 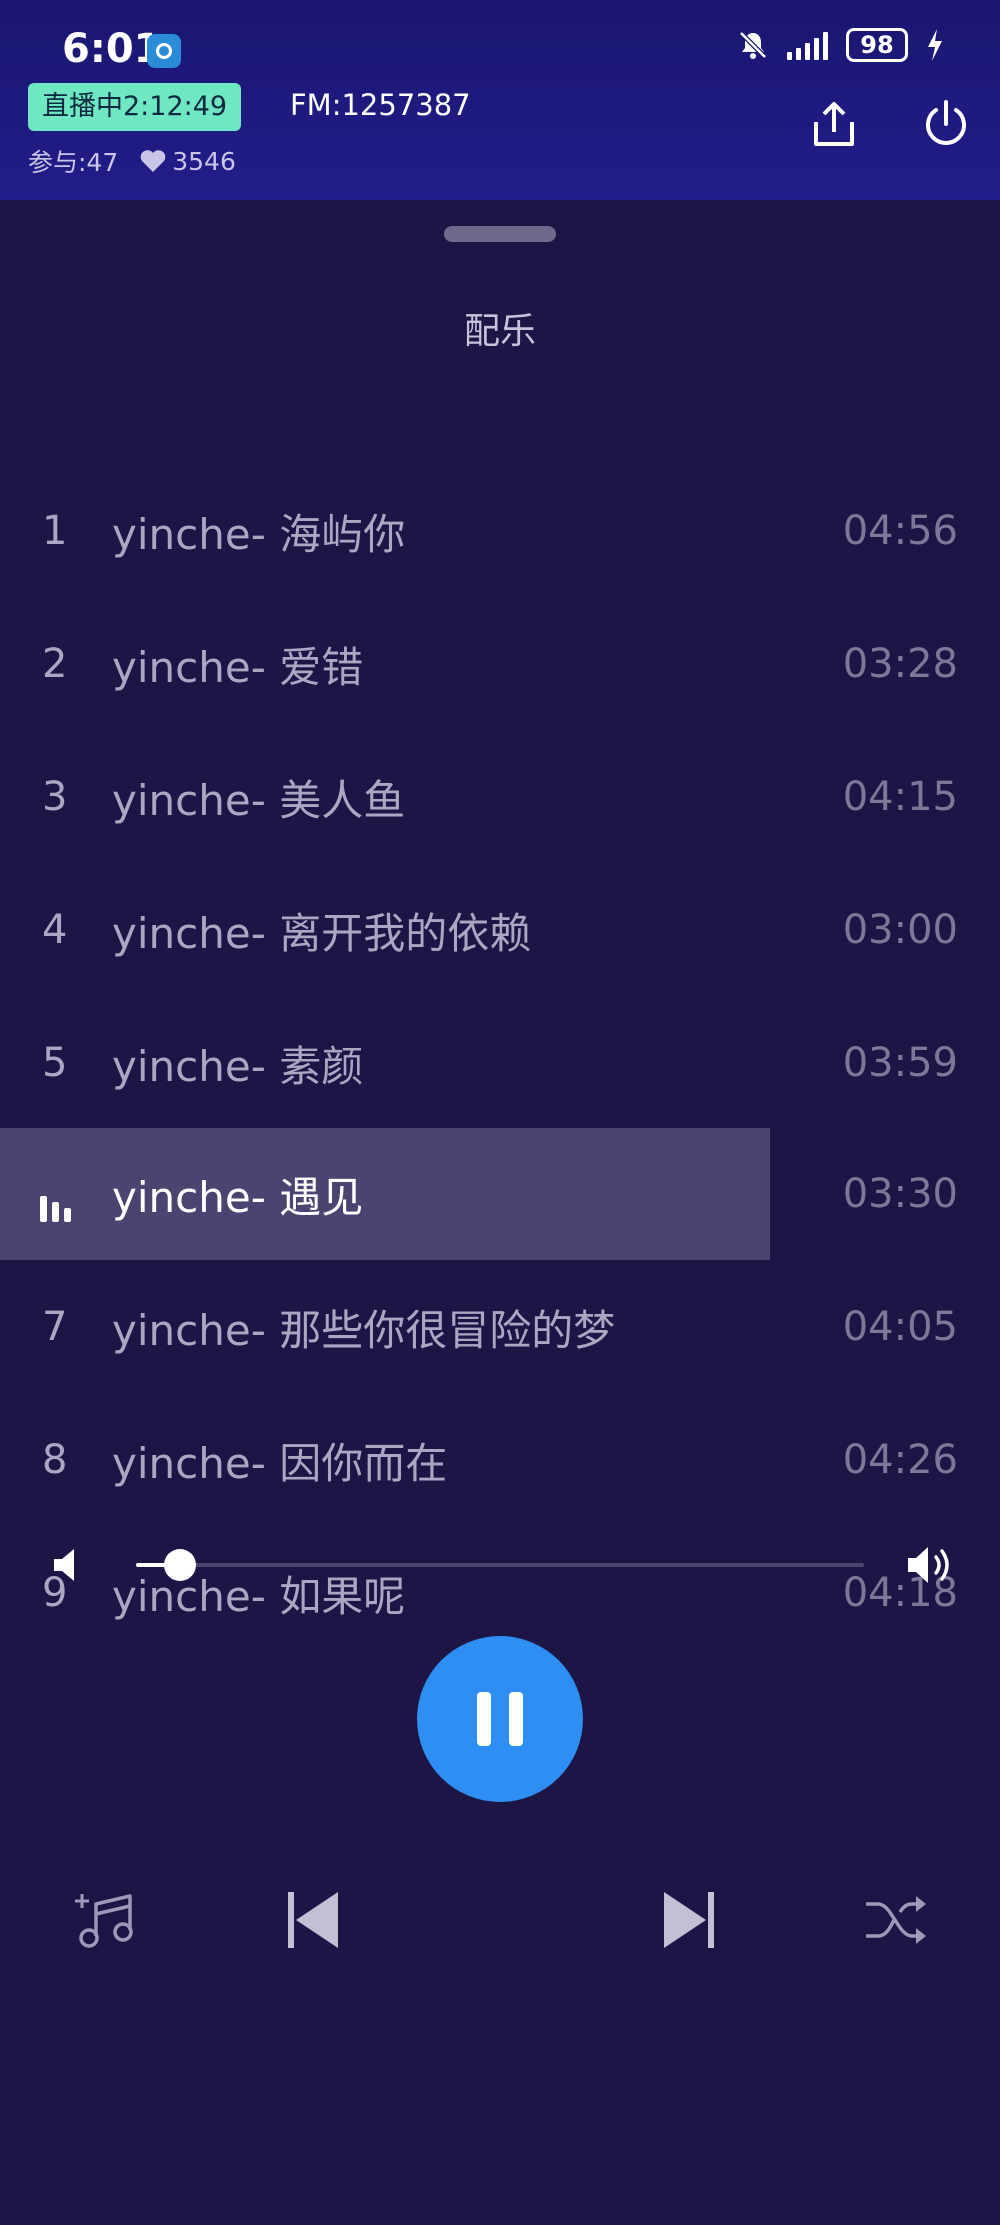 I want to click on pause-icon, so click(x=484, y=1719).